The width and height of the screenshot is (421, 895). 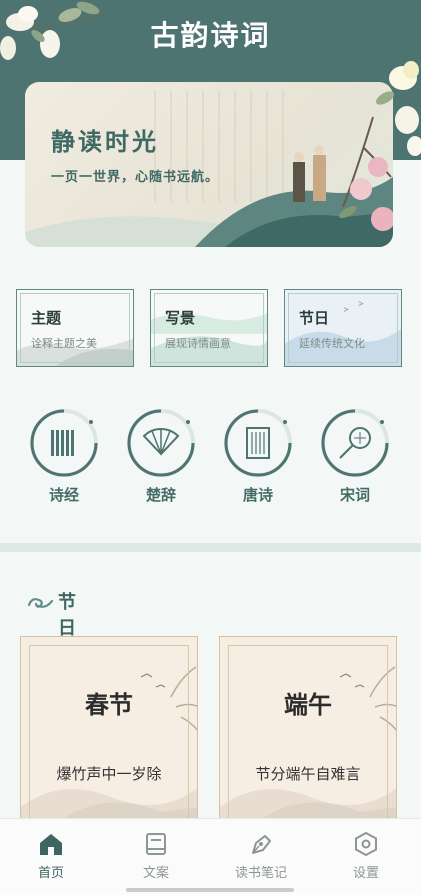 I want to click on banner-title: 静读时光, so click(x=105, y=141).